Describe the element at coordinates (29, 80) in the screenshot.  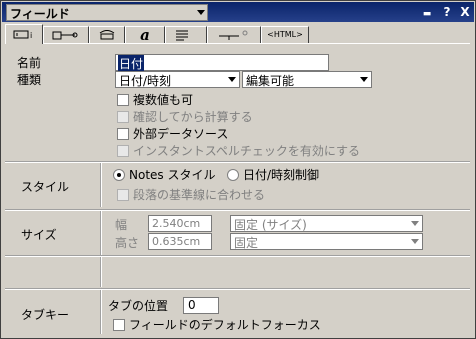
I see `type-label: 種類` at that location.